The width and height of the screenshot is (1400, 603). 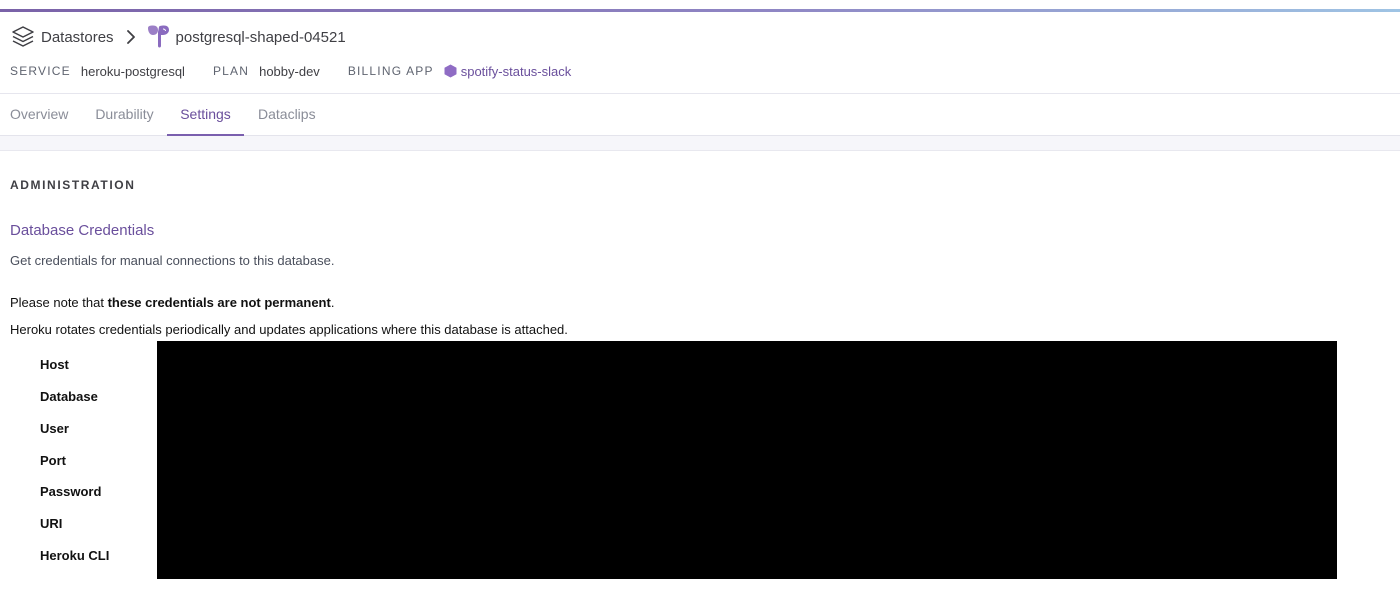 I want to click on credentials-note-emphasis: these credentials are not permanent, so click(x=219, y=302).